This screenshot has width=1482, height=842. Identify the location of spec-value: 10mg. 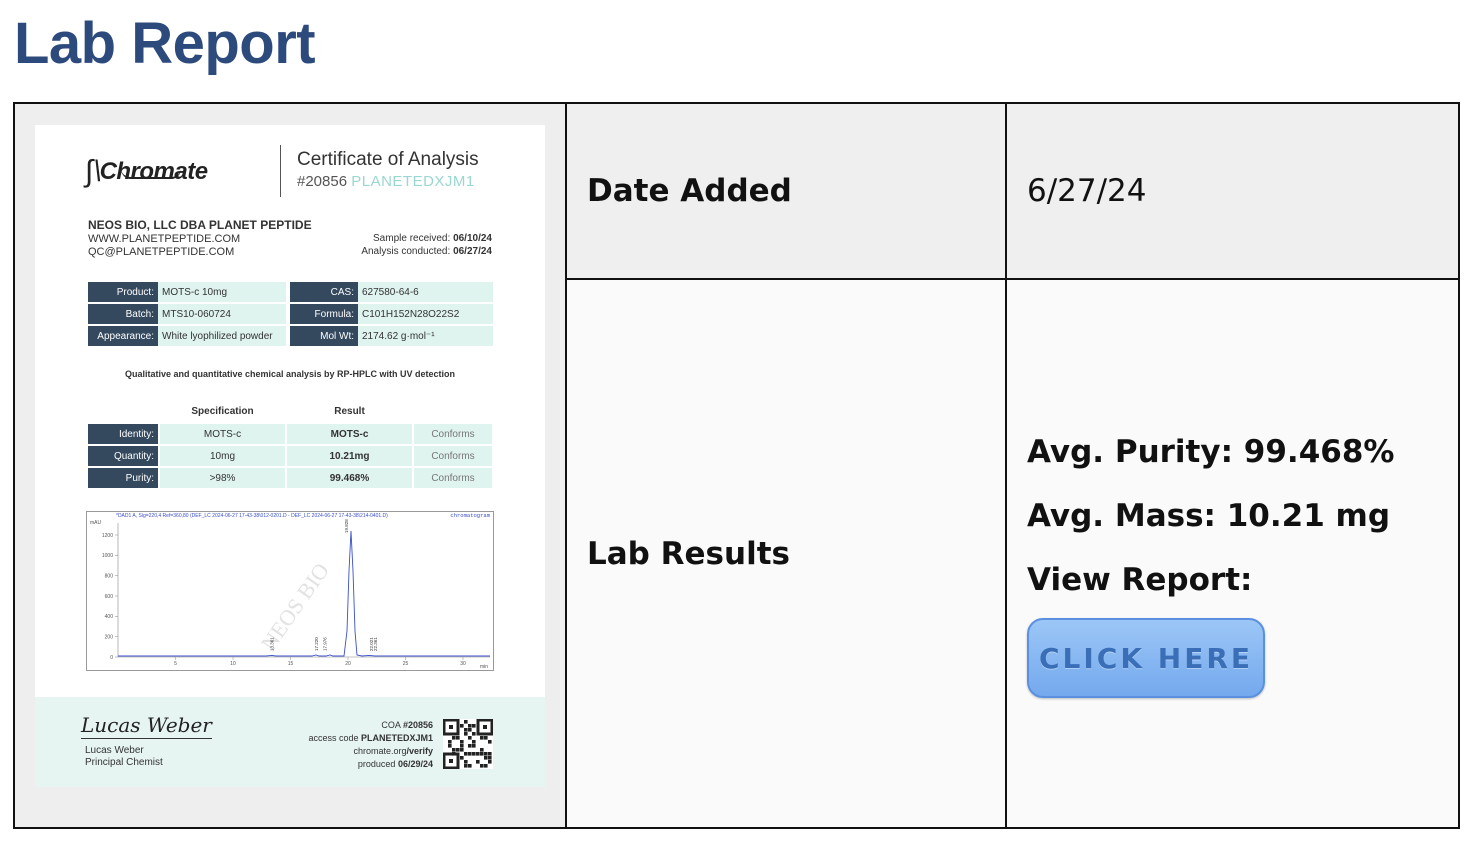
(222, 456).